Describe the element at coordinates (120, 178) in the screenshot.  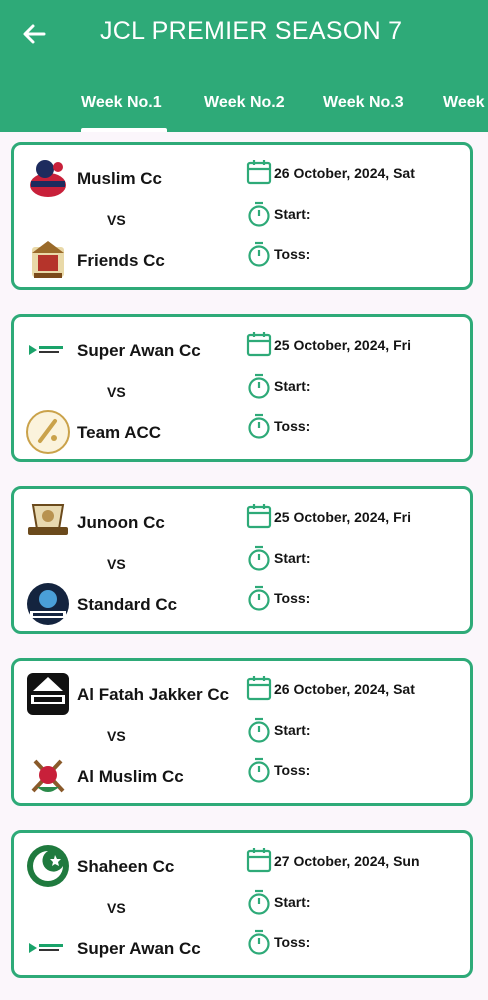
I see `team-1-name: Muslim Cc` at that location.